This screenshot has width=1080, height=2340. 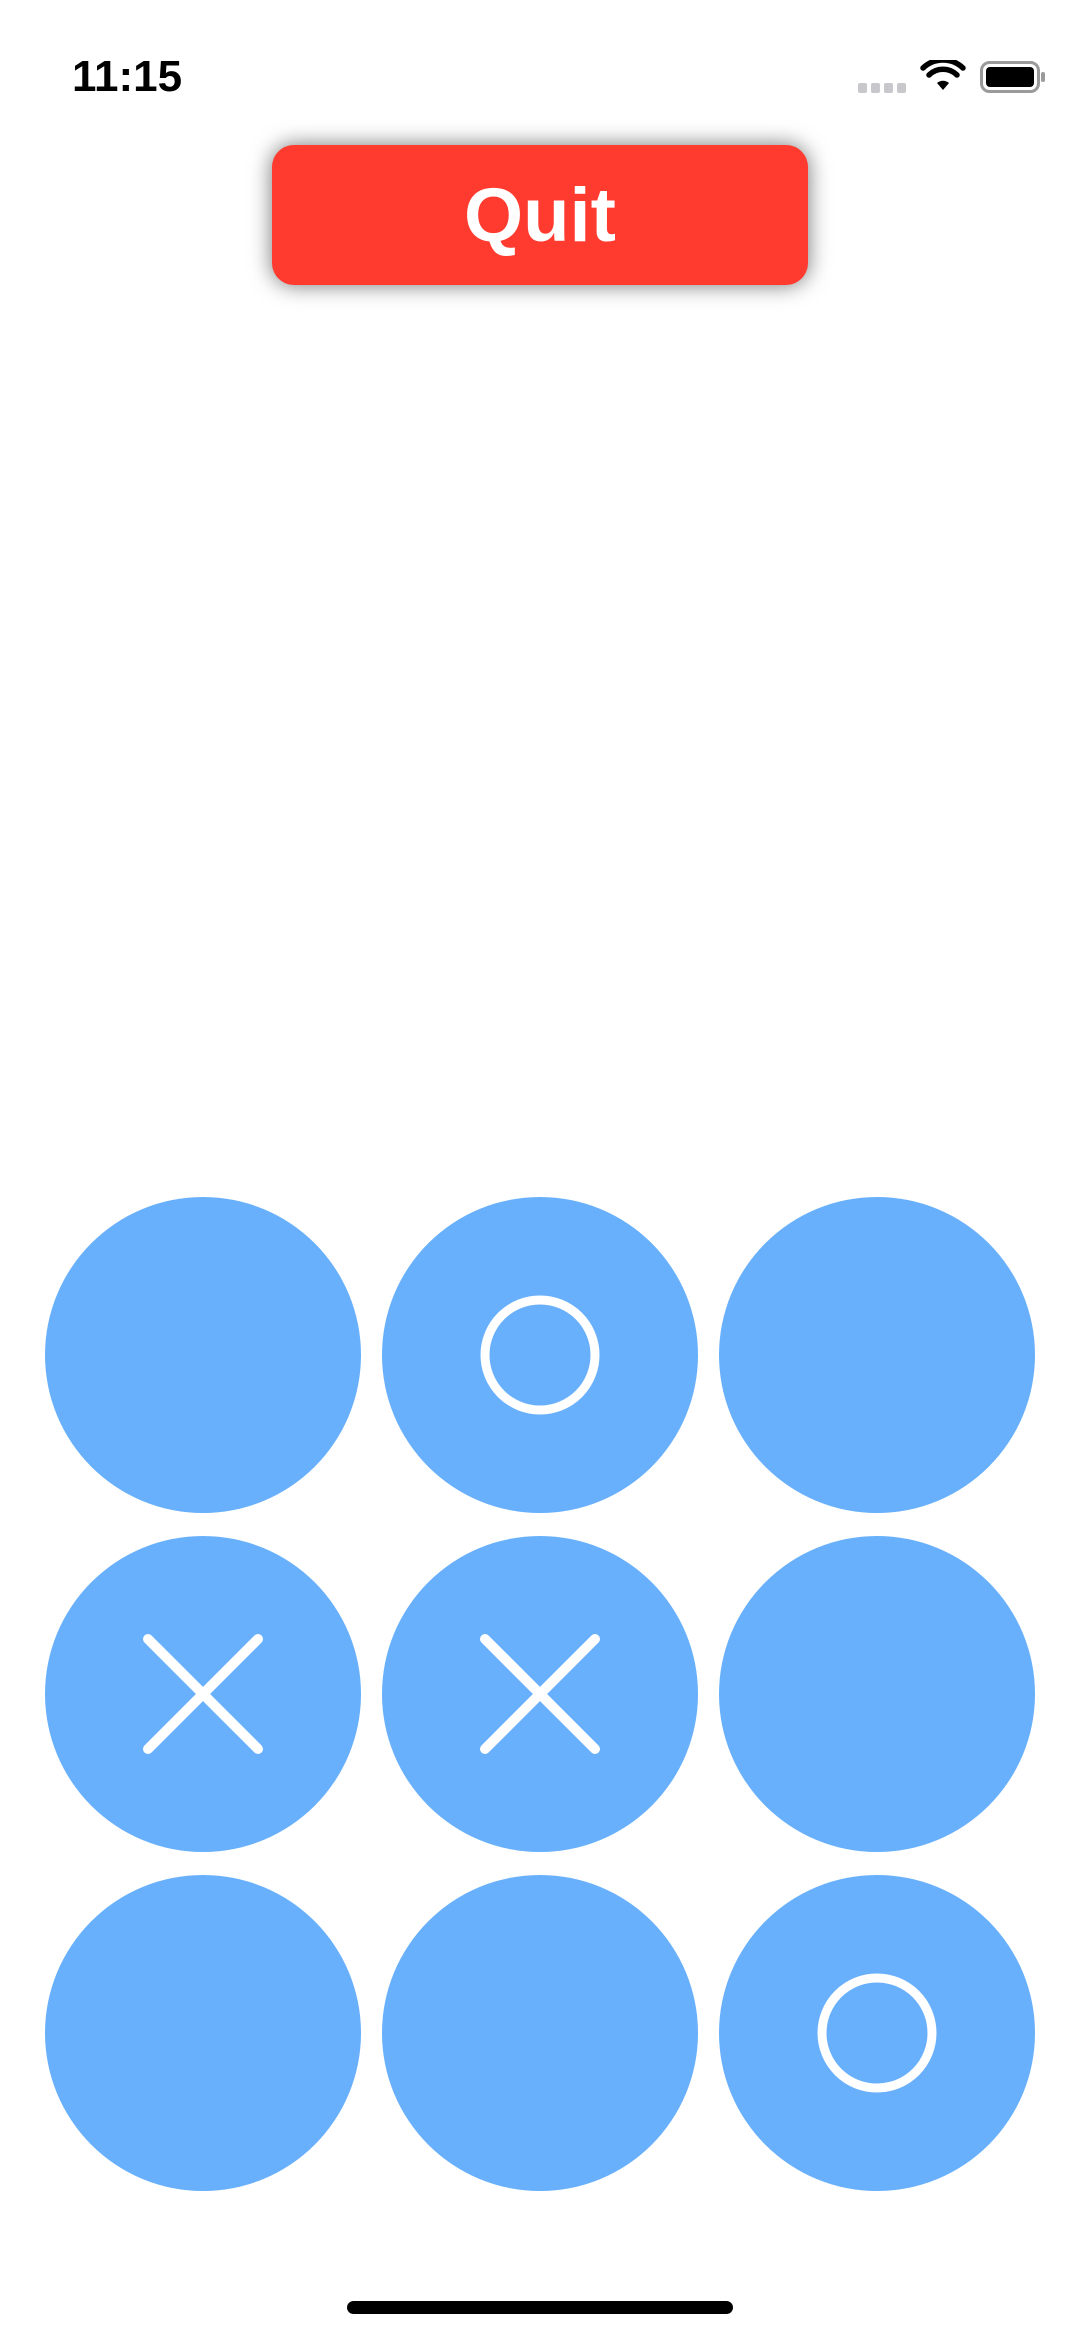 What do you see at coordinates (882, 88) in the screenshot?
I see `cellular-signal-icon` at bounding box center [882, 88].